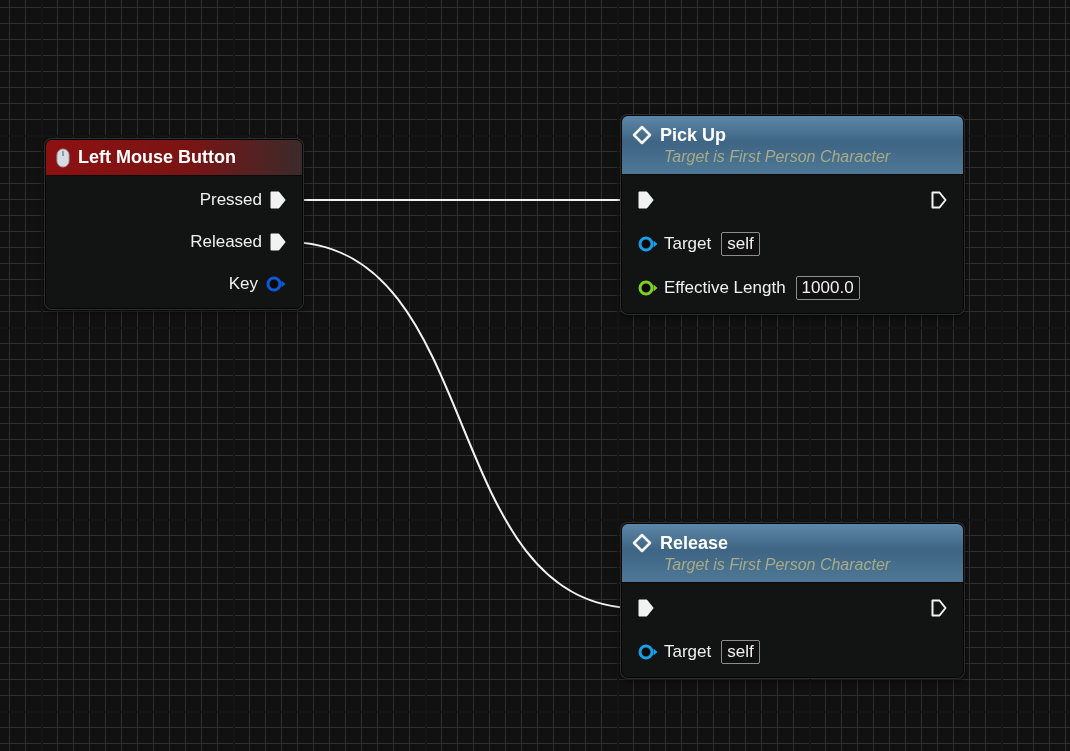 This screenshot has width=1070, height=751. What do you see at coordinates (694, 543) in the screenshot?
I see `node-title: Release` at bounding box center [694, 543].